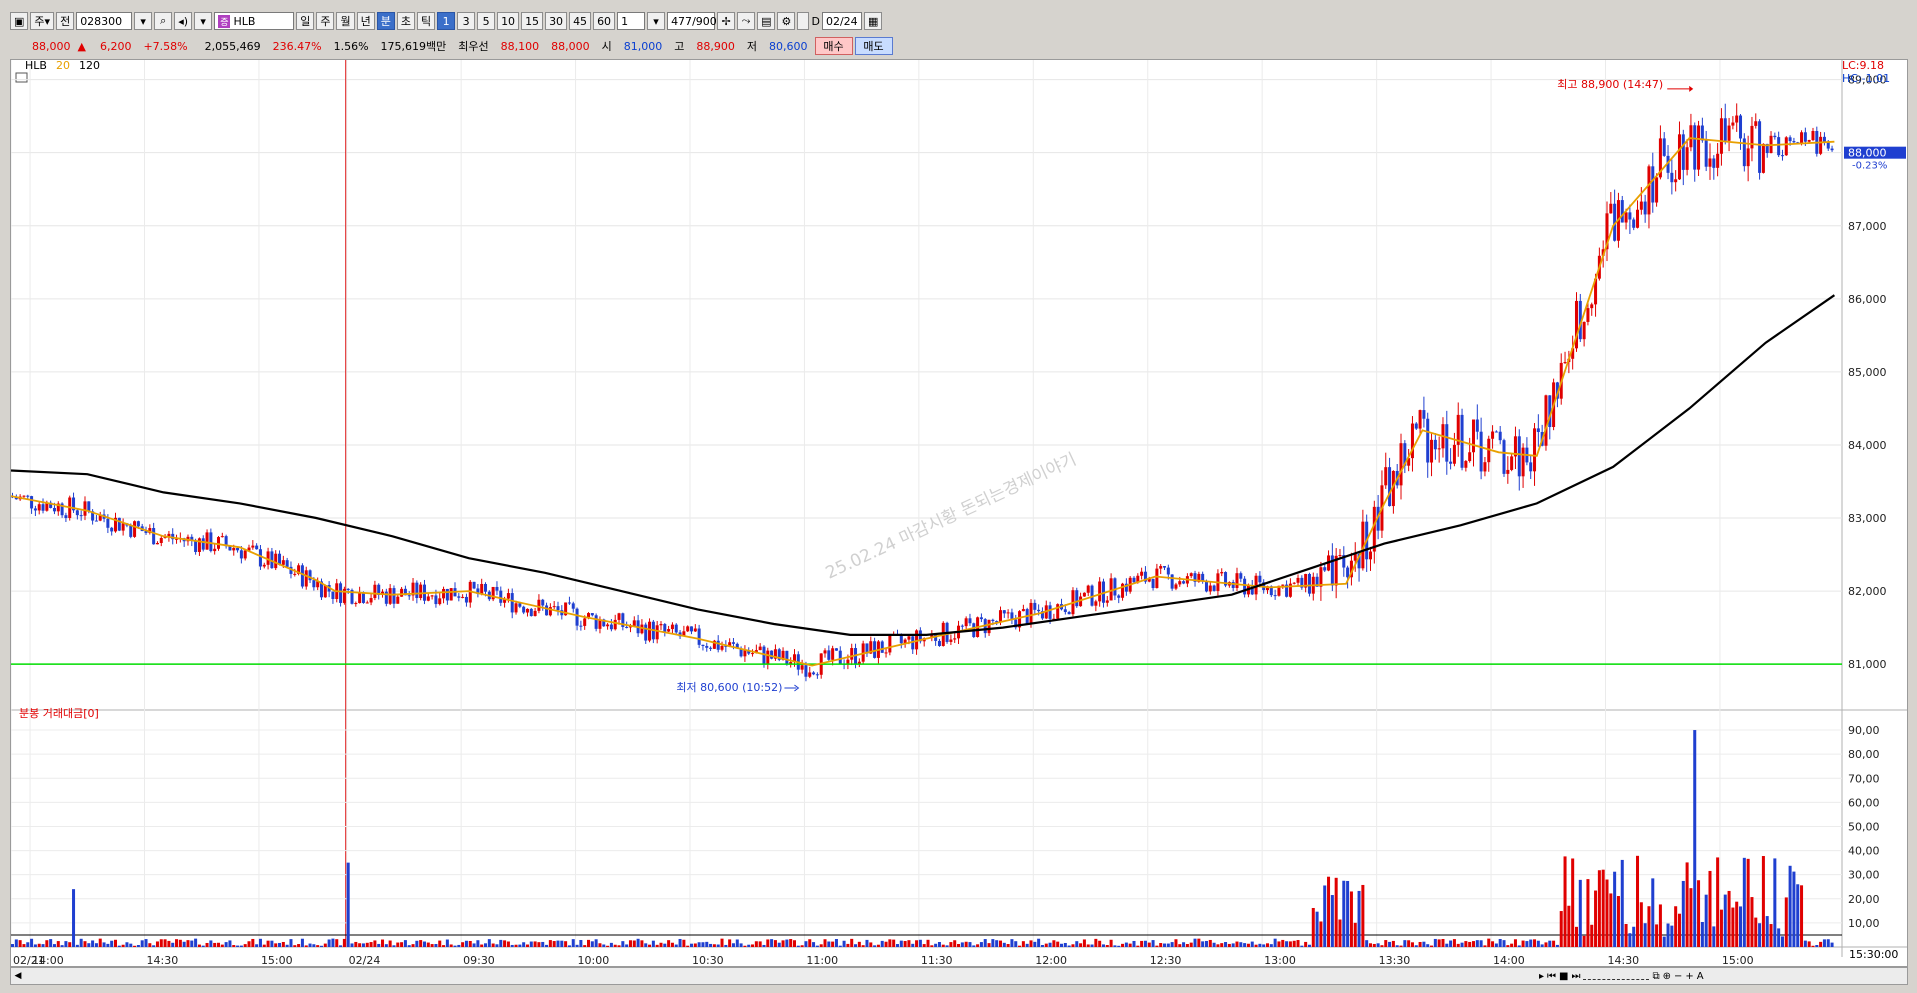 The width and height of the screenshot is (1917, 993). I want to click on interval-3: 3, so click(466, 21).